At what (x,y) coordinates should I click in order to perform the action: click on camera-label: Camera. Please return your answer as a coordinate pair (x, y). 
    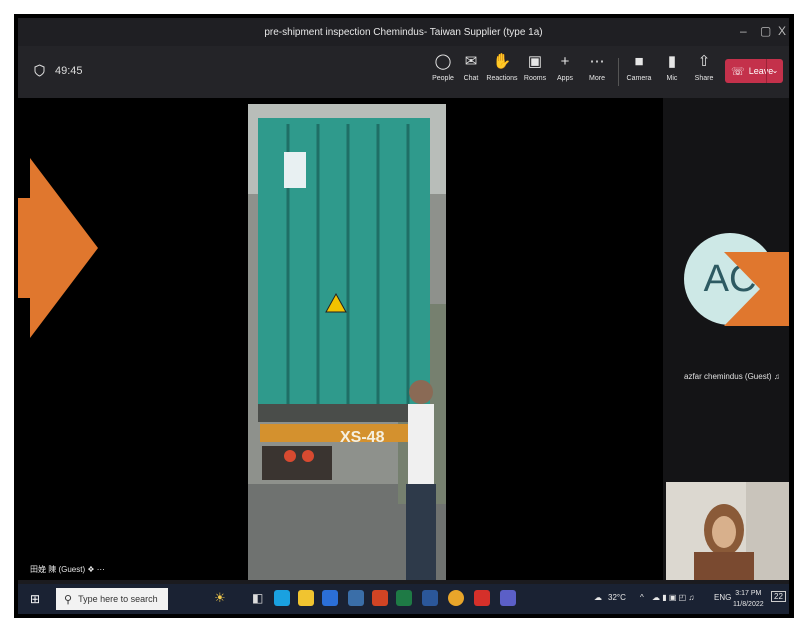
    Looking at the image, I should click on (639, 78).